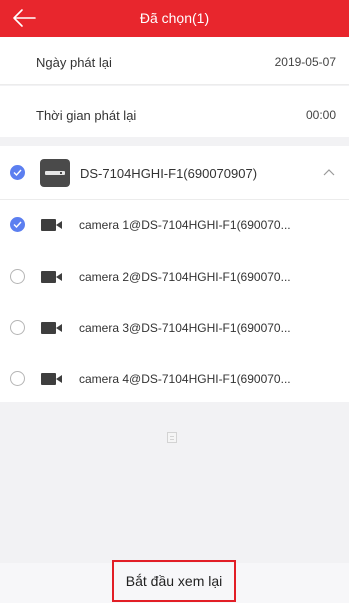 The width and height of the screenshot is (349, 603). I want to click on start-playback-button: Bắt đầu xem lại, so click(174, 581).